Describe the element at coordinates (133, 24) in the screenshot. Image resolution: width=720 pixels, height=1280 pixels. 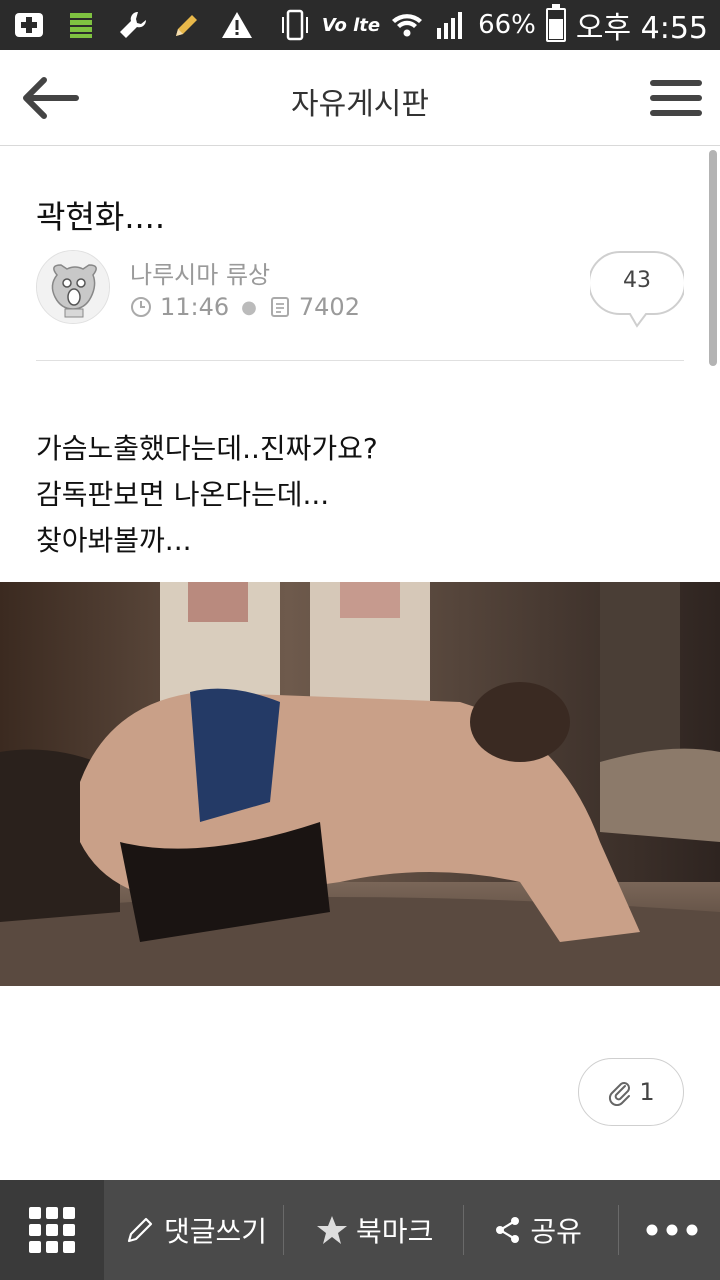
I see `wrench-icon` at that location.